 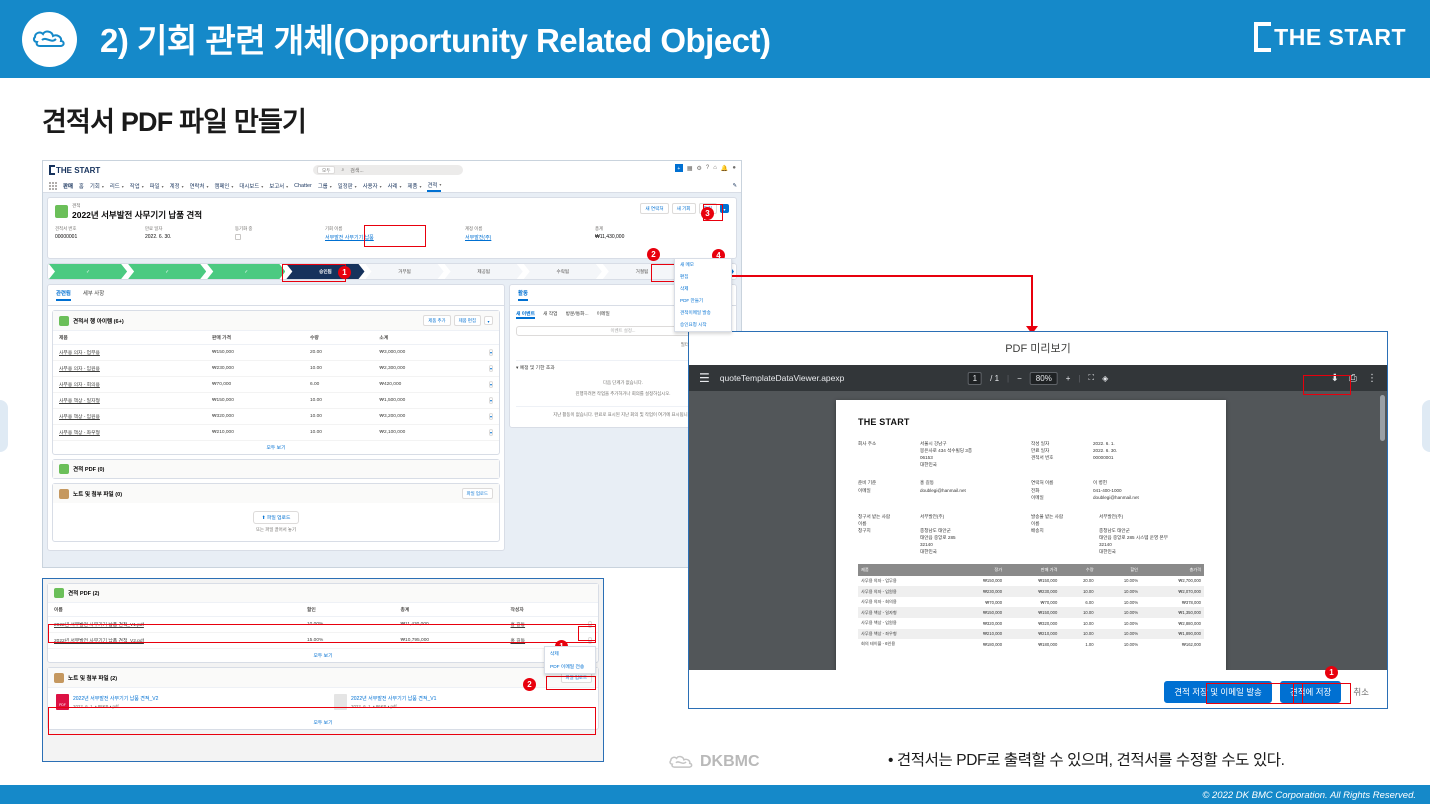 I want to click on file-name: 2022년 서부발전 사무기기 납품 견적_V2, so click(x=115, y=698).